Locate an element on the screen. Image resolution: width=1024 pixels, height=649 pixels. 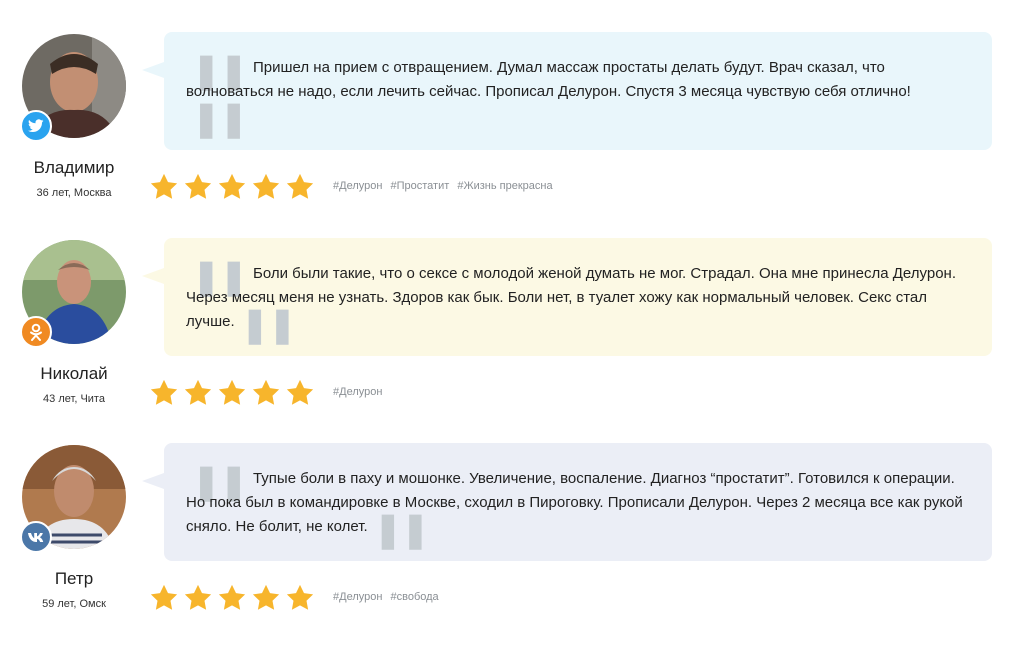
twitter-icon is located at coordinates (36, 126).